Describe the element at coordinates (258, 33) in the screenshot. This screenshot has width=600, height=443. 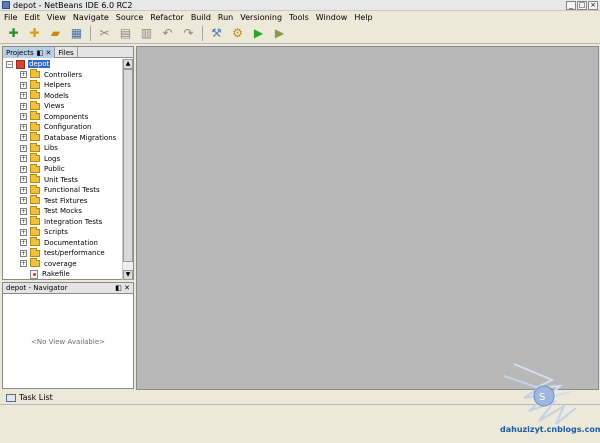
I see `run-icon: ▶` at that location.